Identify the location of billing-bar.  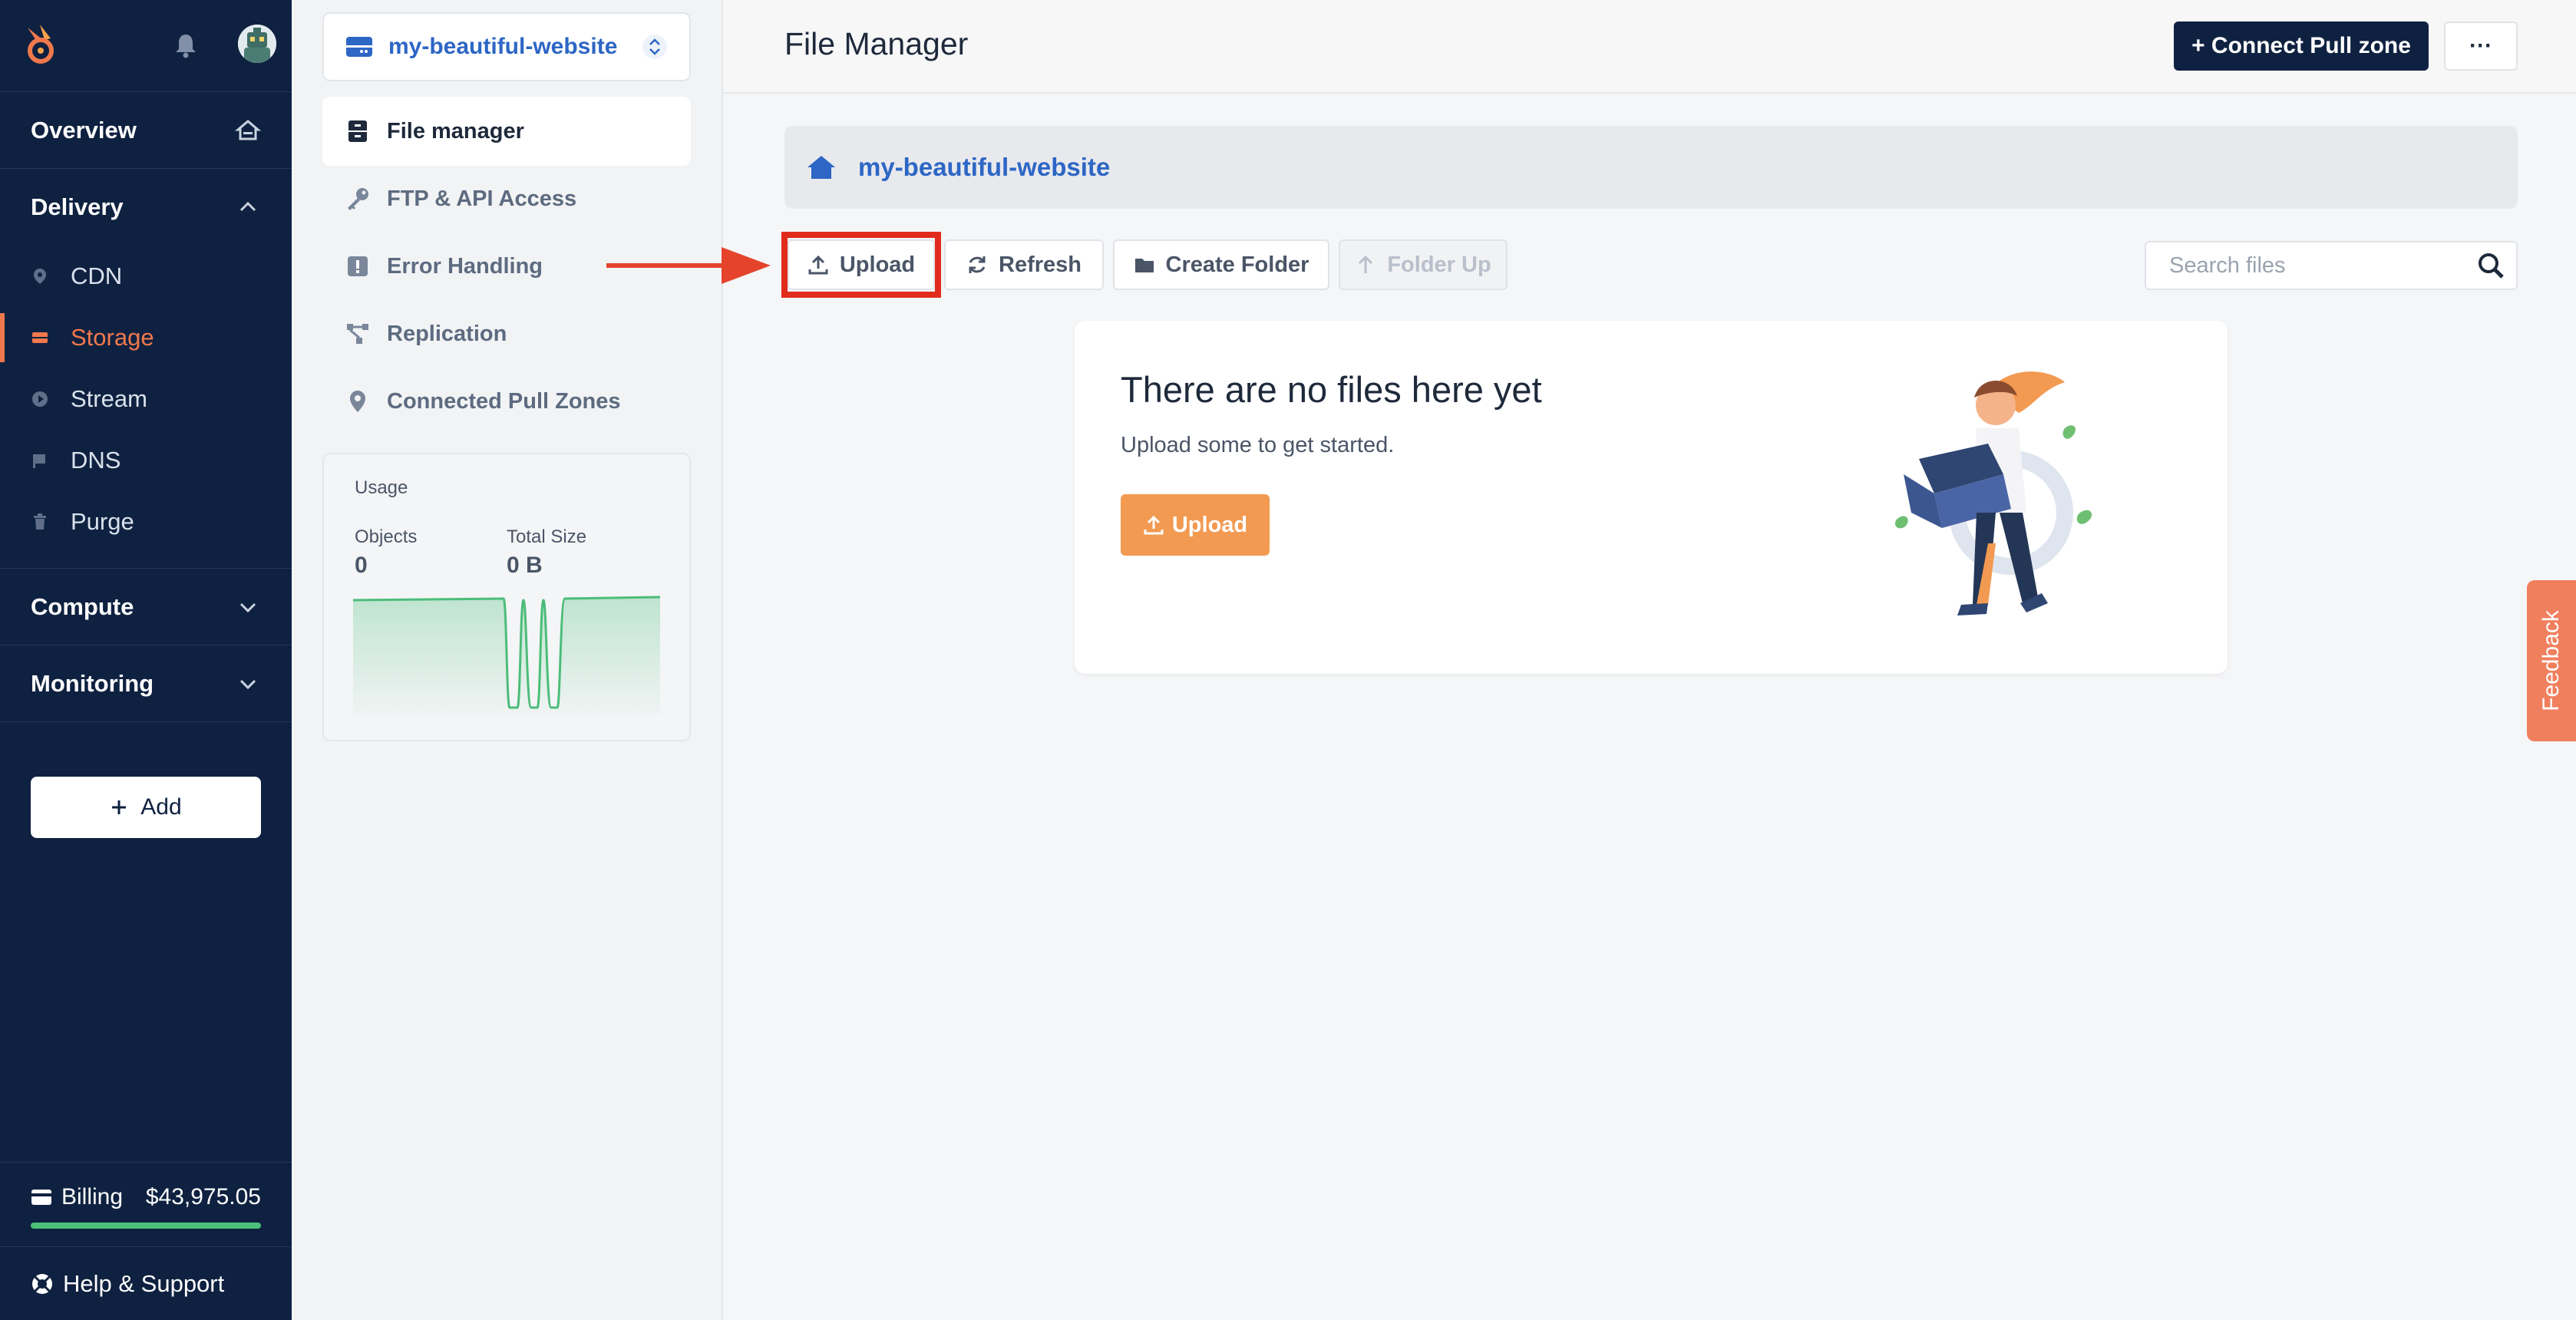
(146, 1226).